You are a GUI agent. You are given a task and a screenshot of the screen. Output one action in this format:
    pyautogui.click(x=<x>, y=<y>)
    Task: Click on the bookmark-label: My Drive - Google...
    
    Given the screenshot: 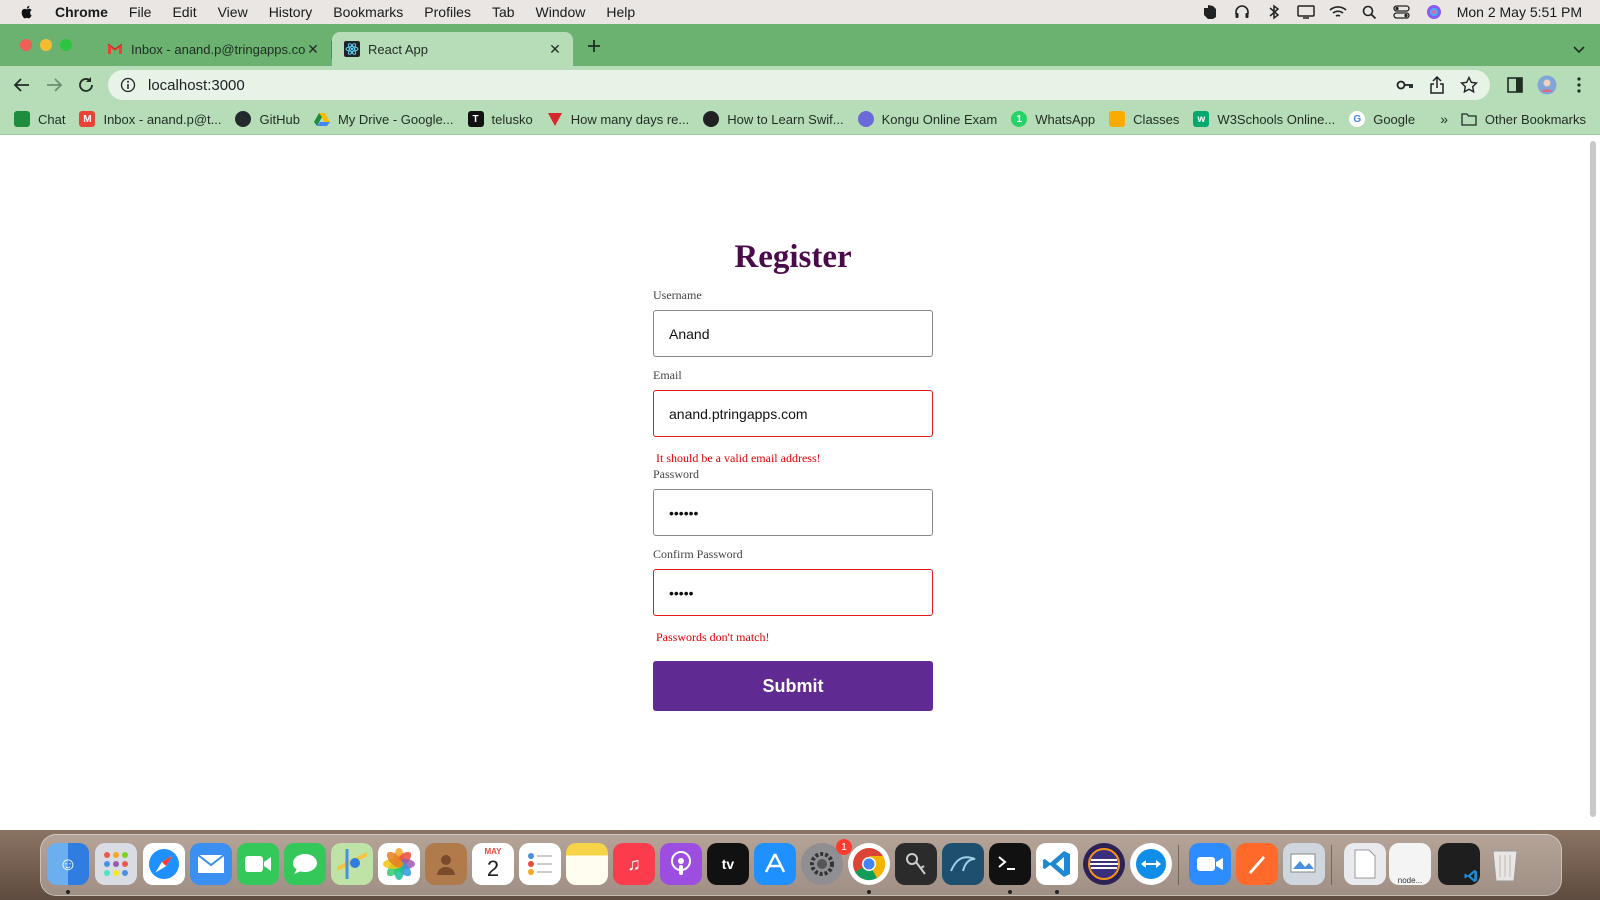 What is the action you would take?
    pyautogui.click(x=395, y=119)
    